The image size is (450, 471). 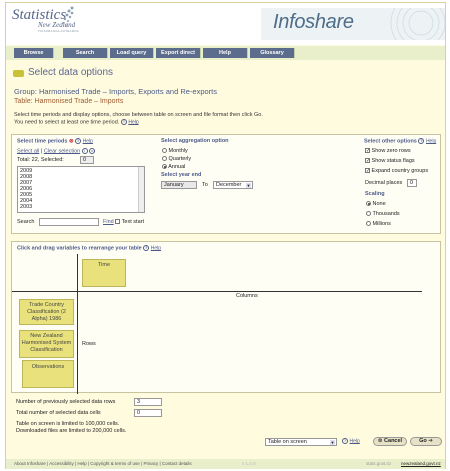 I want to click on show-status-flags-checkbox: ✓, so click(x=367, y=161).